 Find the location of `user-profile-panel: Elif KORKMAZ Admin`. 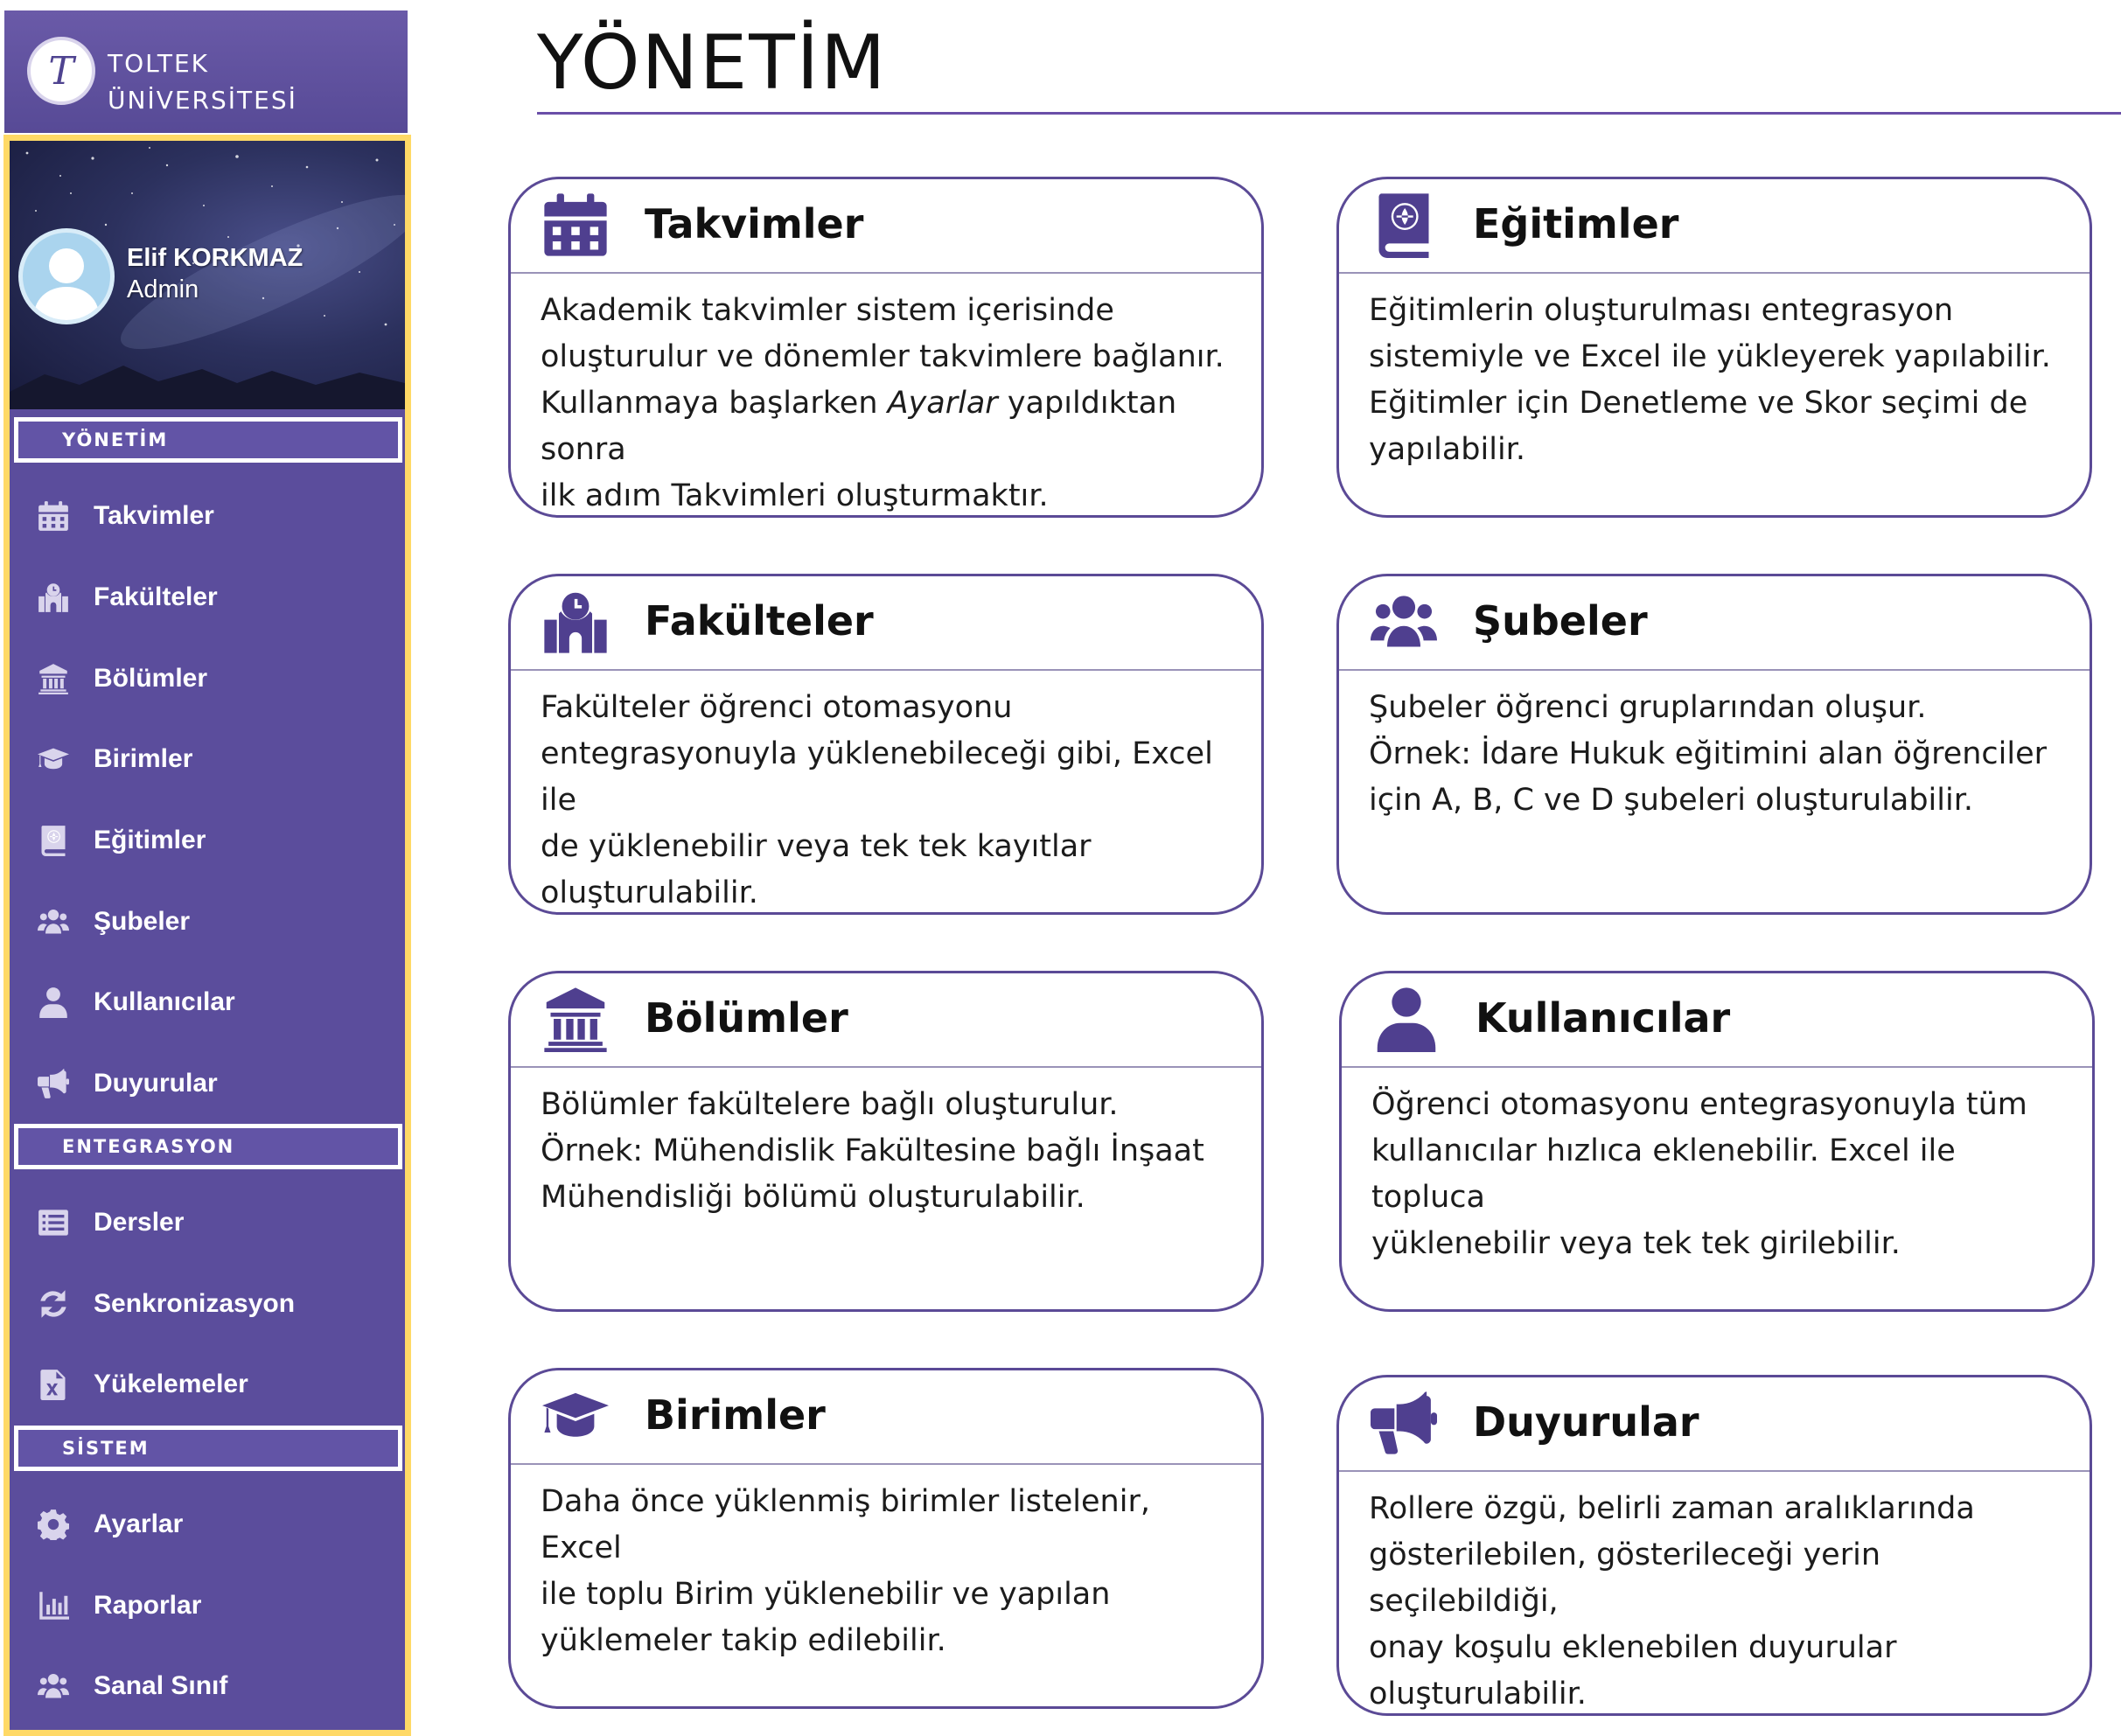

user-profile-panel: Elif KORKMAZ Admin is located at coordinates (207, 275).